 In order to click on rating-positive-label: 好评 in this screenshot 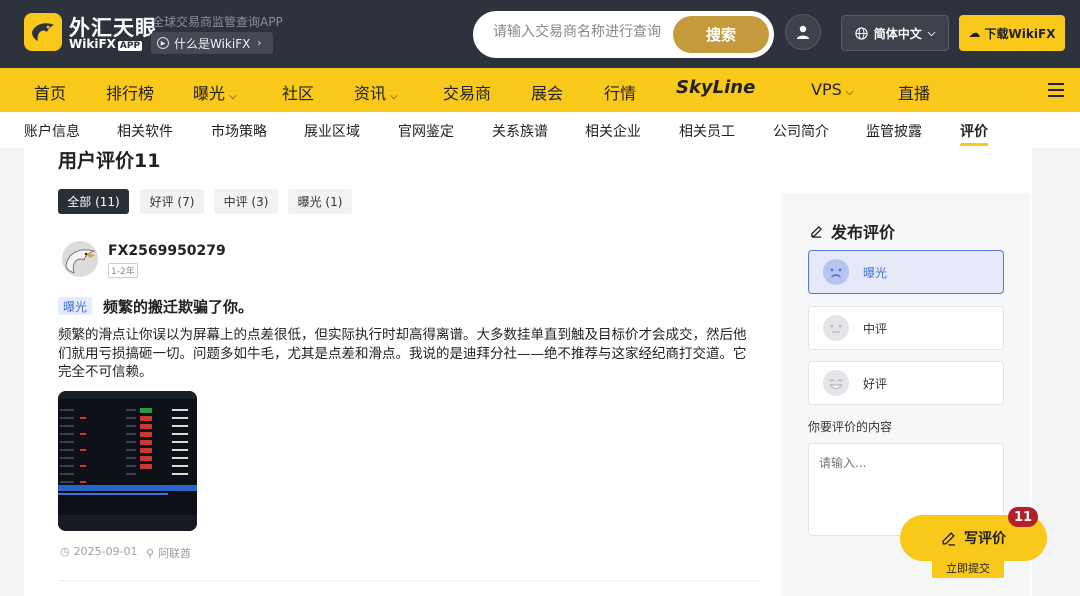, I will do `click(875, 383)`.